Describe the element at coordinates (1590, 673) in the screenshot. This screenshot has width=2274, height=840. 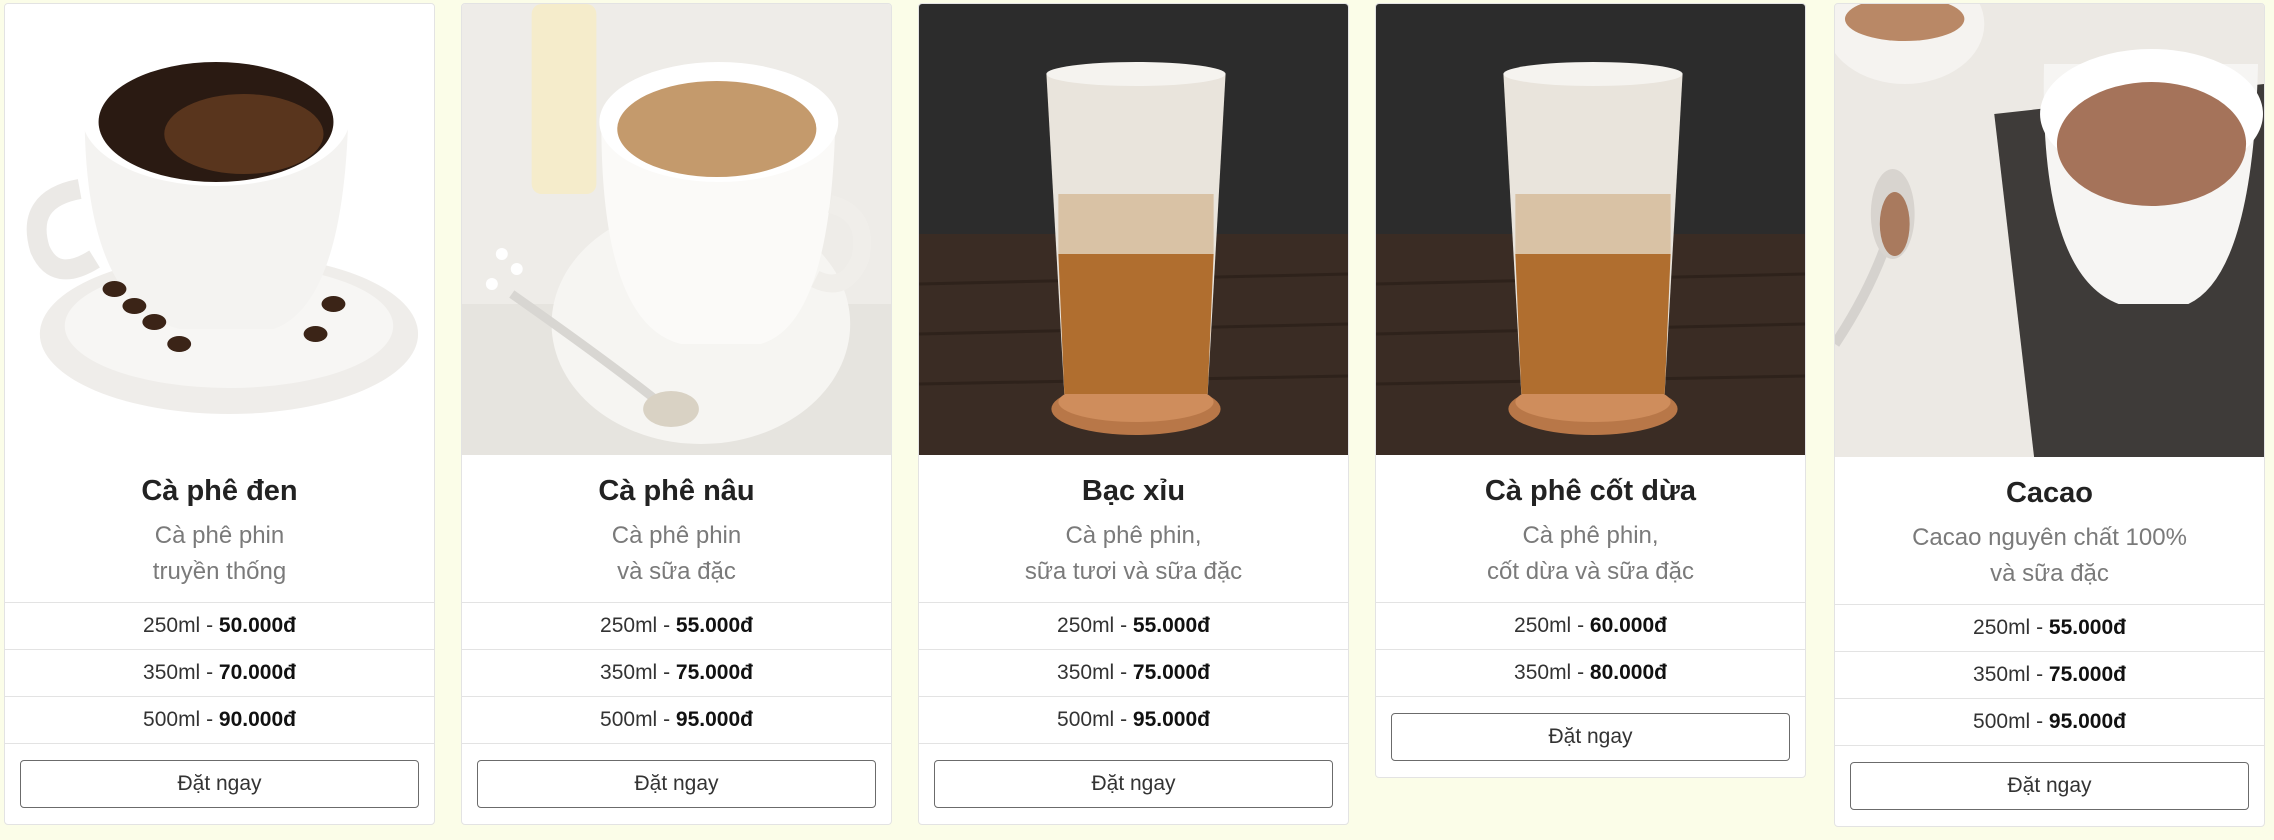
I see `price-row: 350ml - 80.000đ` at that location.